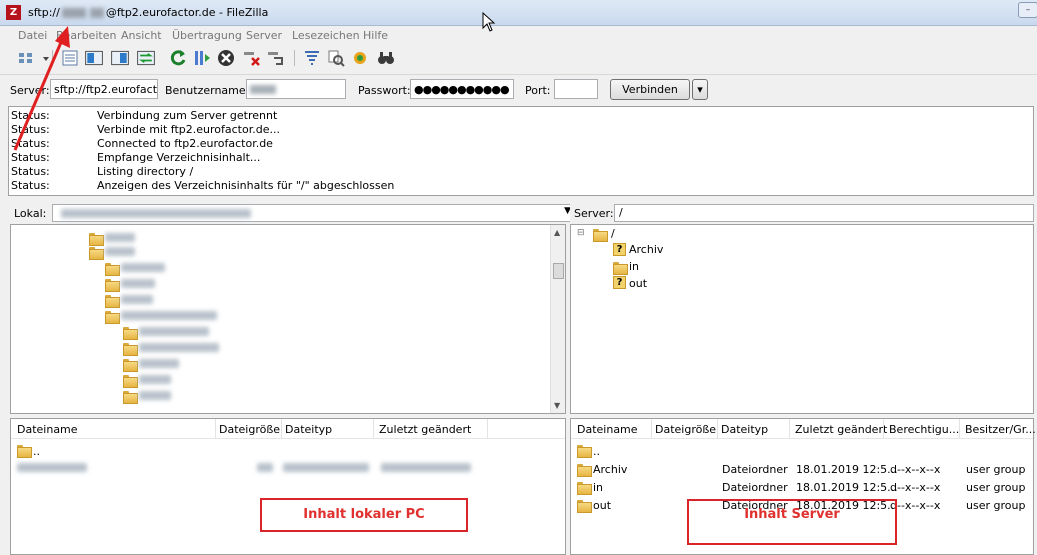 The width and height of the screenshot is (1037, 555). Describe the element at coordinates (41, 88) in the screenshot. I see `annotation-arrow` at that location.